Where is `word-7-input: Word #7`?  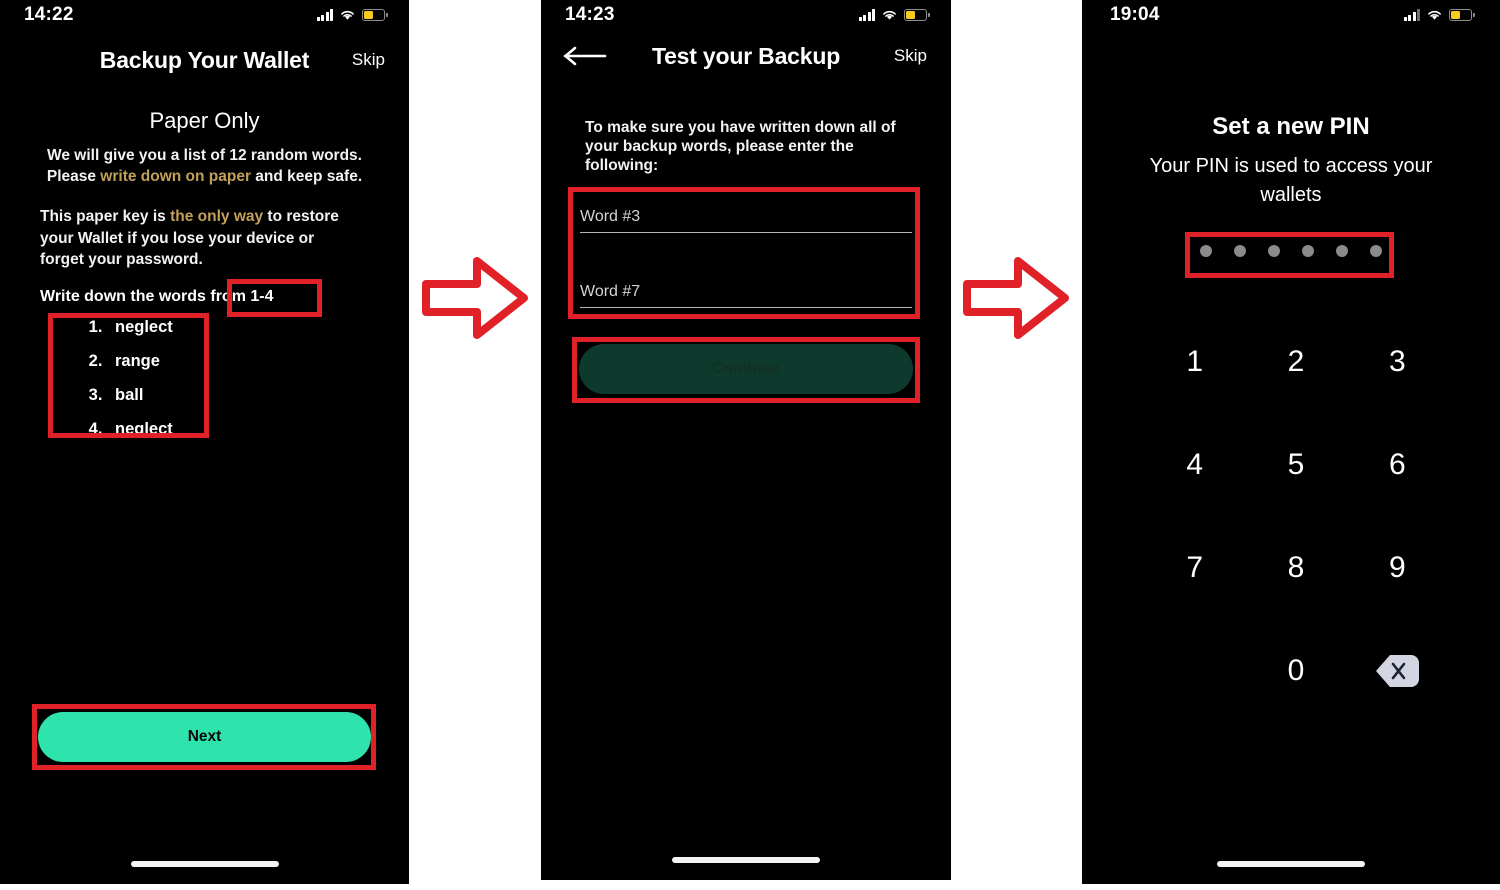 word-7-input: Word #7 is located at coordinates (746, 295).